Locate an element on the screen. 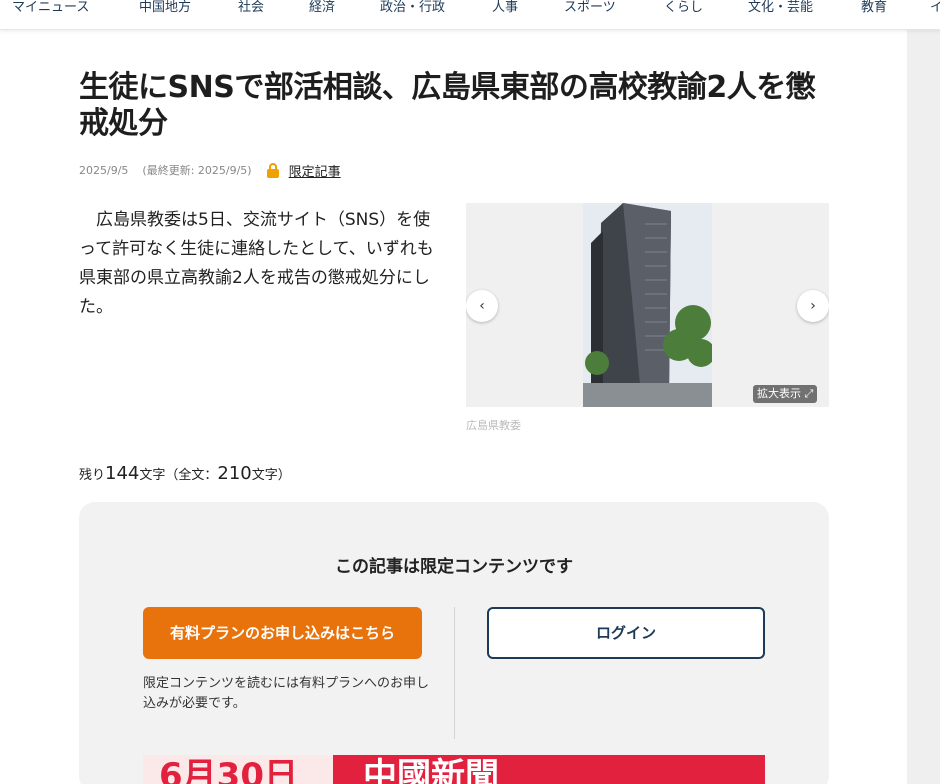 This screenshot has height=784, width=940. nav-item-economy: 経済 is located at coordinates (322, 9).